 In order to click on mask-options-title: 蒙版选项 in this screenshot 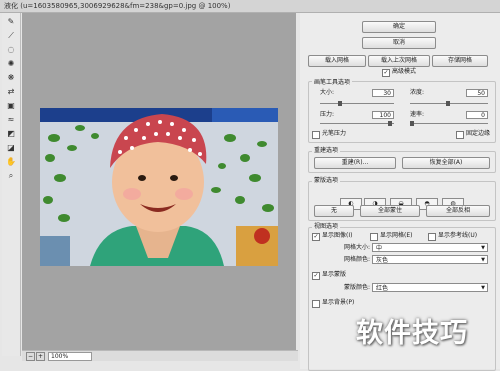, I will do `click(326, 181)`.